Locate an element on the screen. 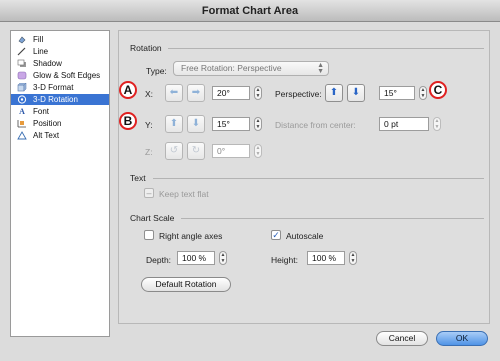 This screenshot has height=361, width=500. perspective-field: 15° is located at coordinates (397, 93).